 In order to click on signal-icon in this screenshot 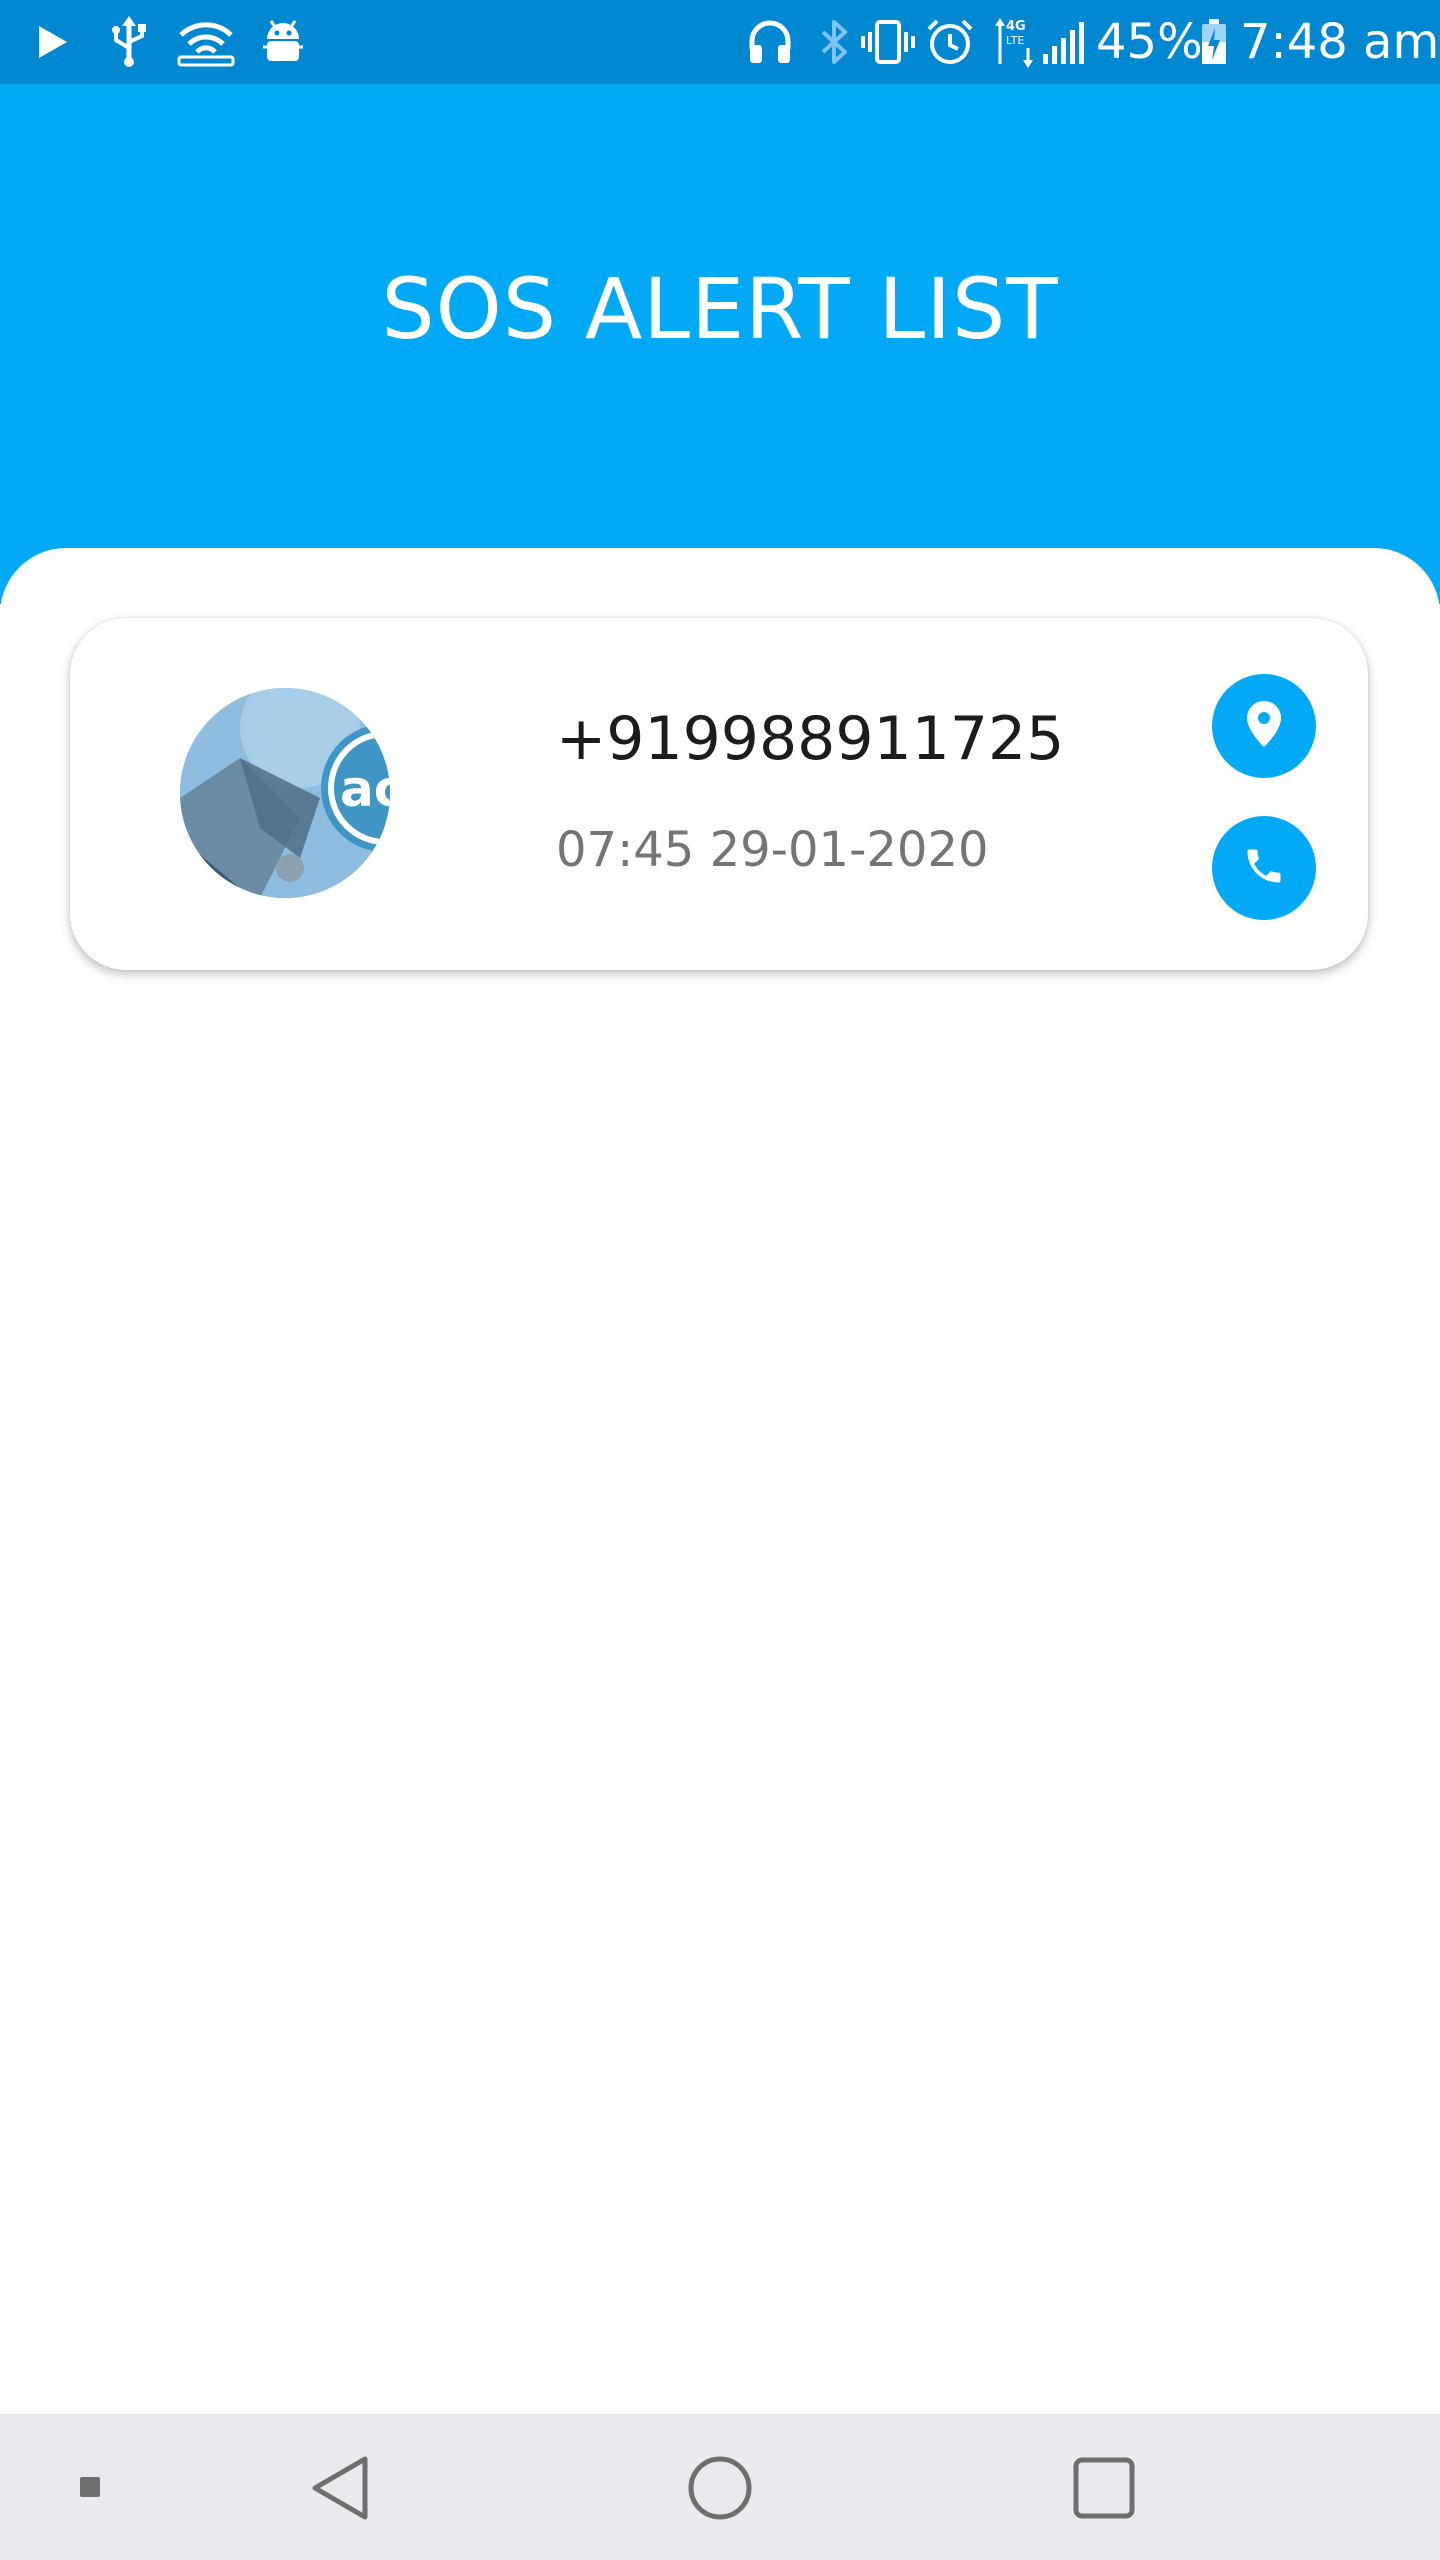, I will do `click(1064, 42)`.